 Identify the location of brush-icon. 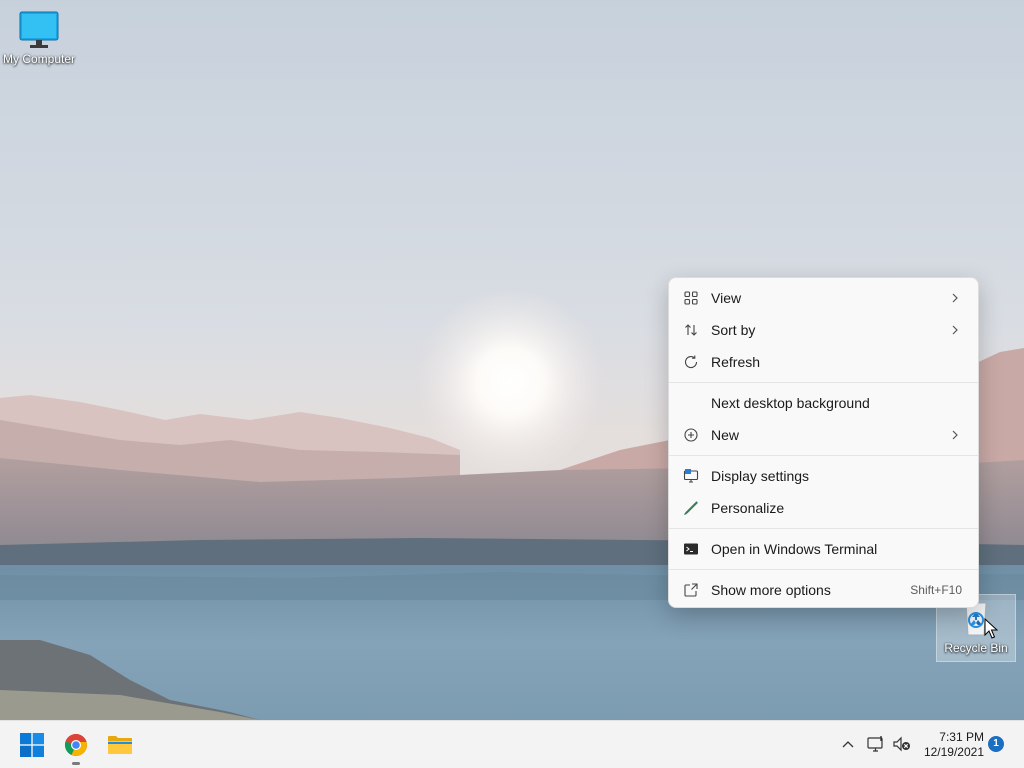
(691, 508).